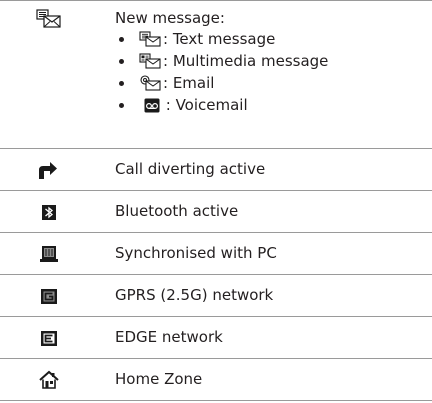 The height and width of the screenshot is (403, 432). I want to click on edge-icon, so click(49, 338).